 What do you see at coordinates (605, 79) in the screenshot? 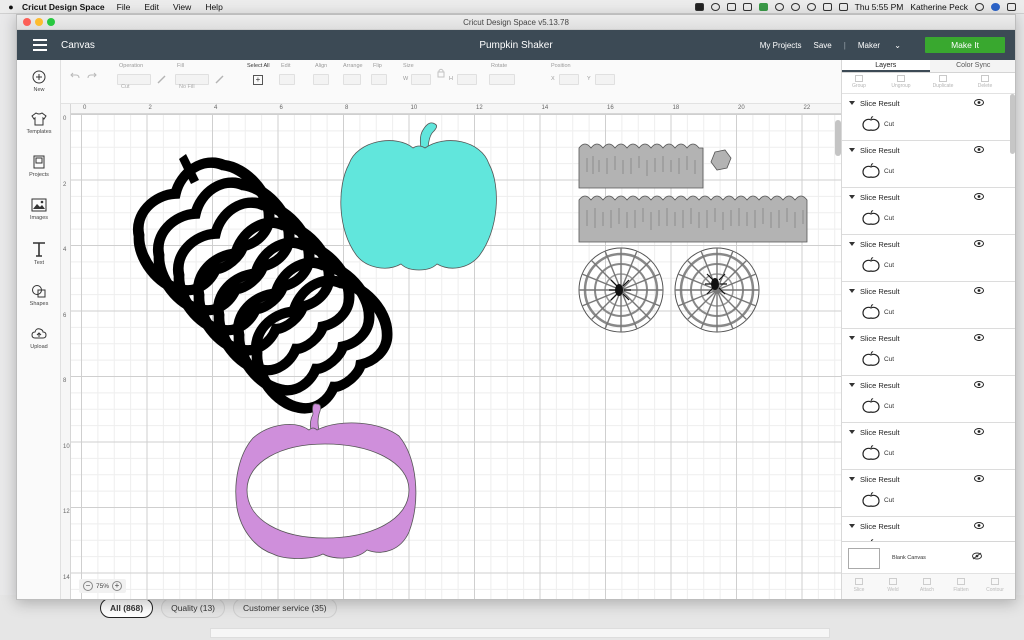
I see `y-input` at bounding box center [605, 79].